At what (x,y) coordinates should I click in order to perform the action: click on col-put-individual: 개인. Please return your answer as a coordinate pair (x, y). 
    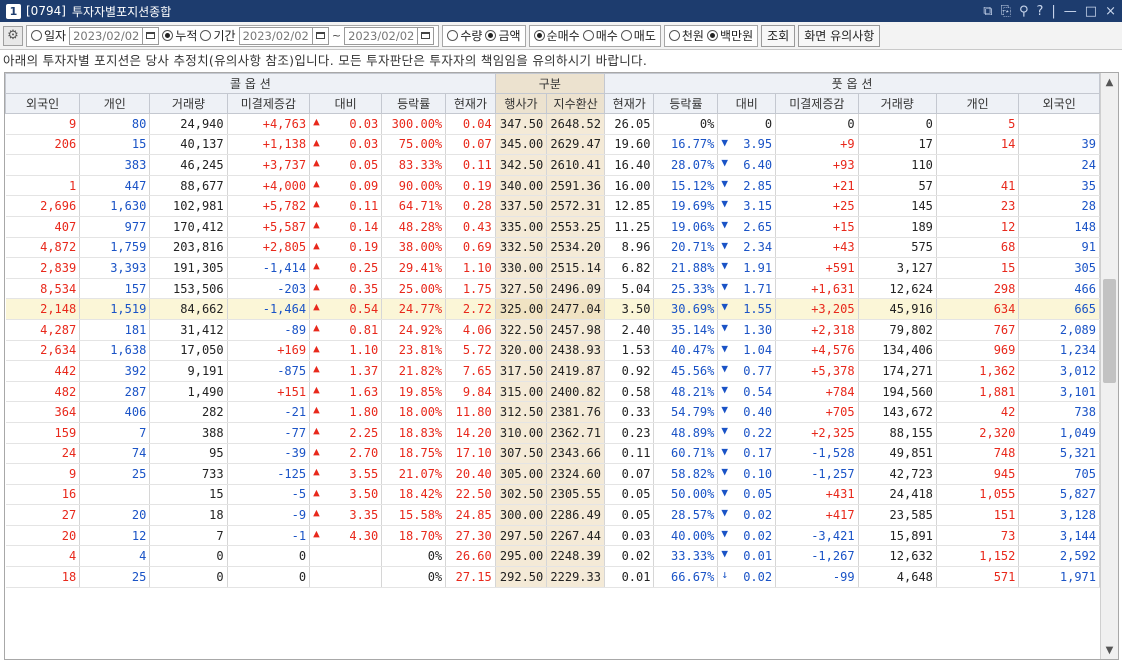
    Looking at the image, I should click on (977, 103).